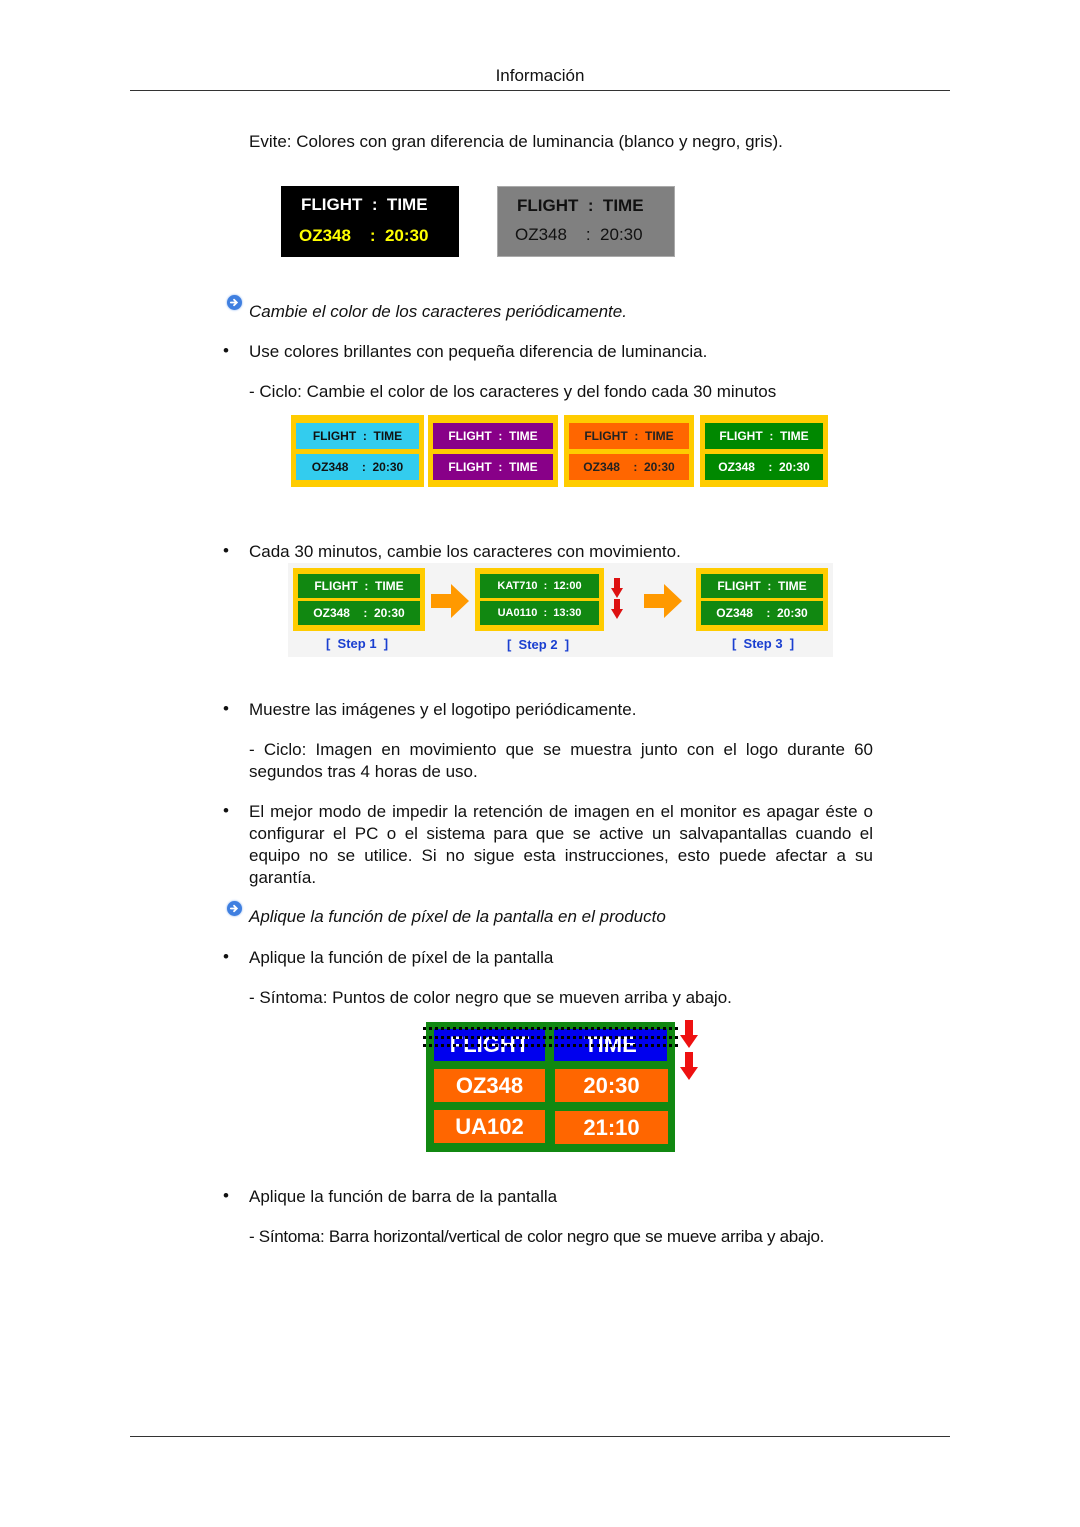 Image resolution: width=1080 pixels, height=1527 pixels. I want to click on step-3-board: FLIGHT : TIME OZ348 : 20:30, so click(762, 599).